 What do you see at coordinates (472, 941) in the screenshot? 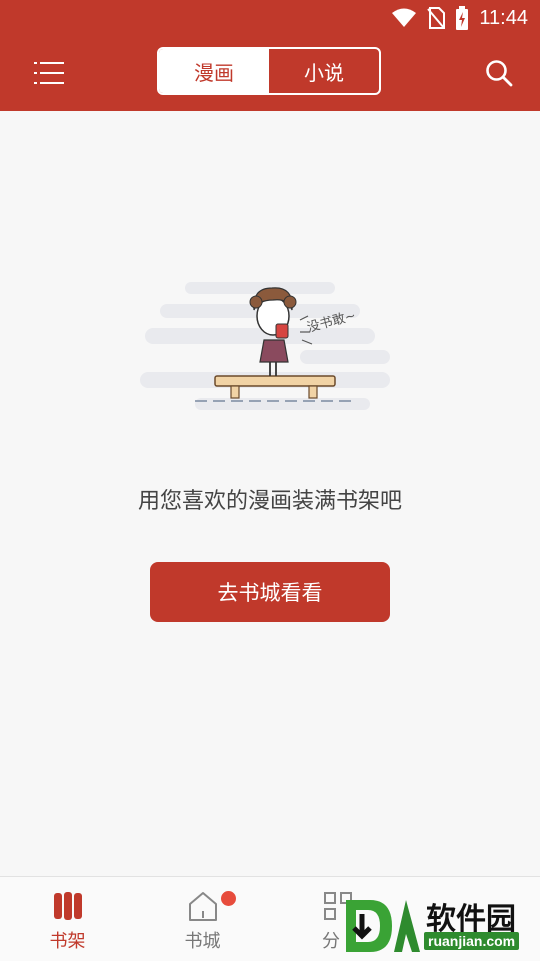
I see `watermark-subtitle: ruanjian.com` at bounding box center [472, 941].